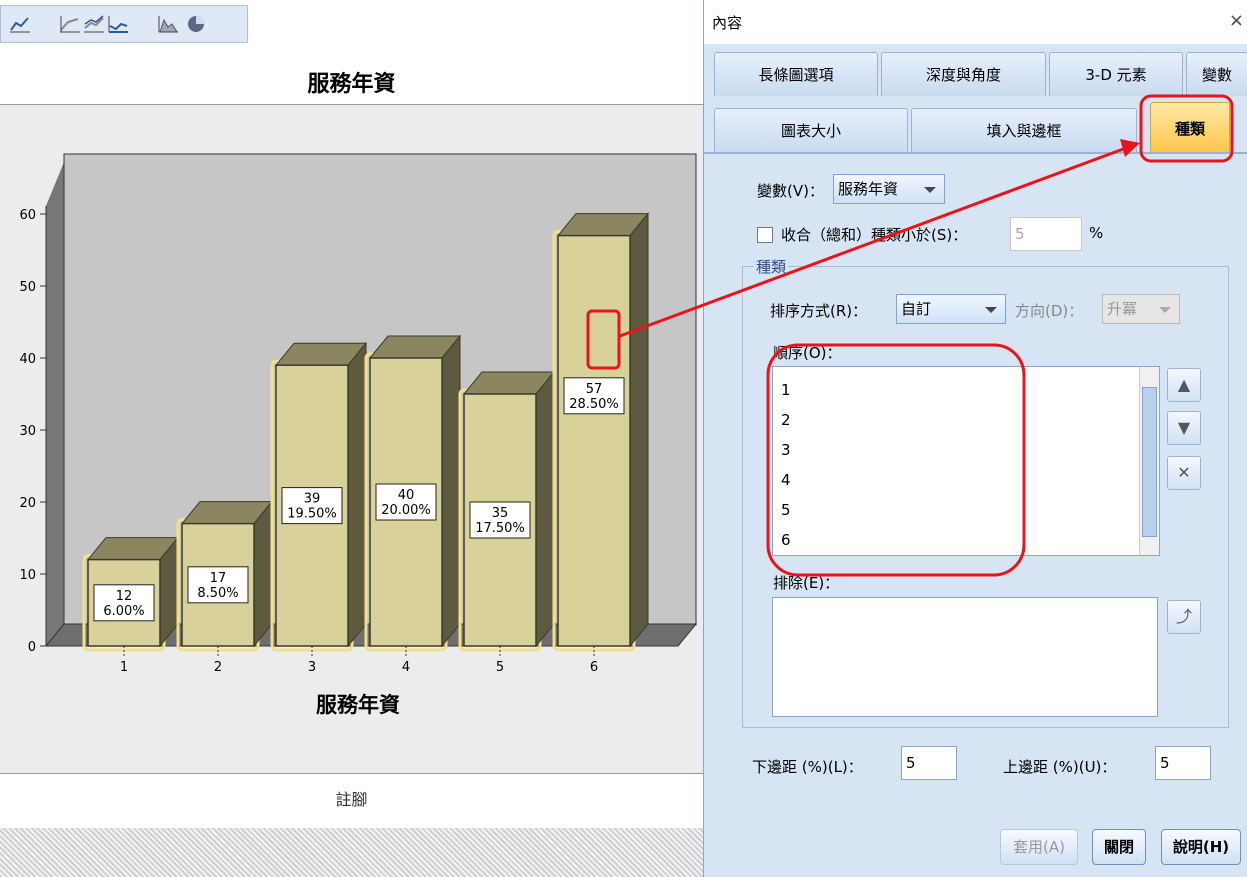  Describe the element at coordinates (55, 404) in the screenshot. I see `left-wall` at that location.